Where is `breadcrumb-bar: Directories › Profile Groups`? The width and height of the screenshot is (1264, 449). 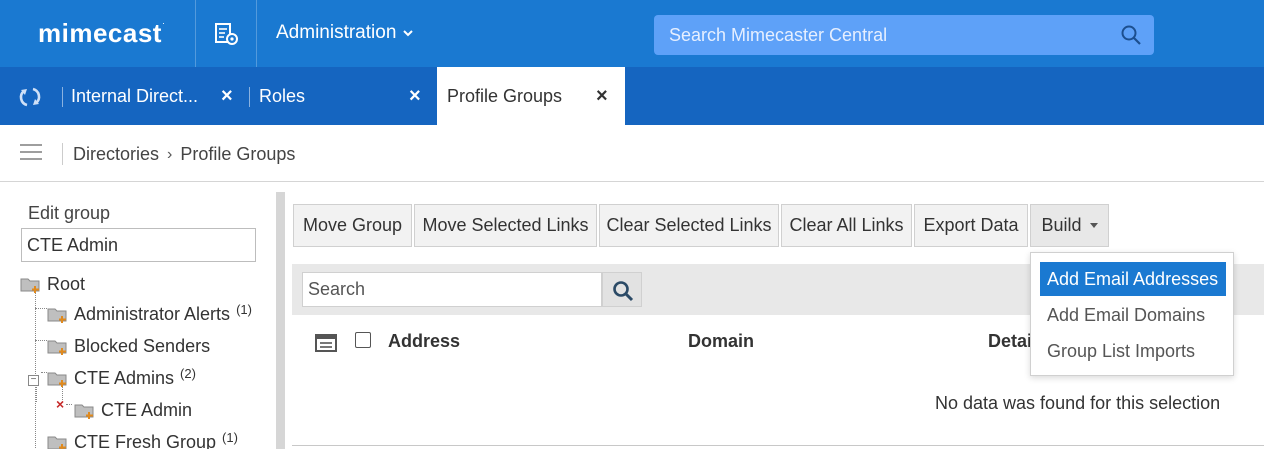
breadcrumb-bar: Directories › Profile Groups is located at coordinates (632, 153).